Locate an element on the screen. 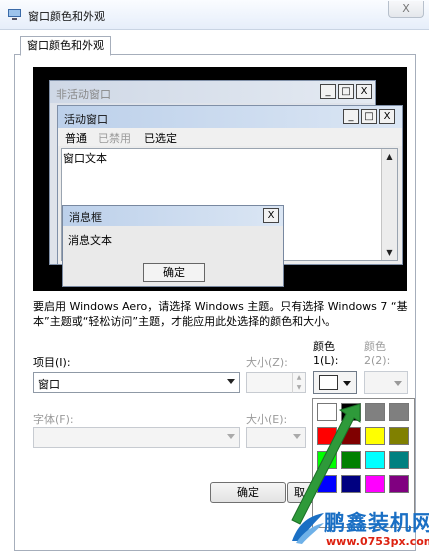  ok-button: 确定 is located at coordinates (248, 492).